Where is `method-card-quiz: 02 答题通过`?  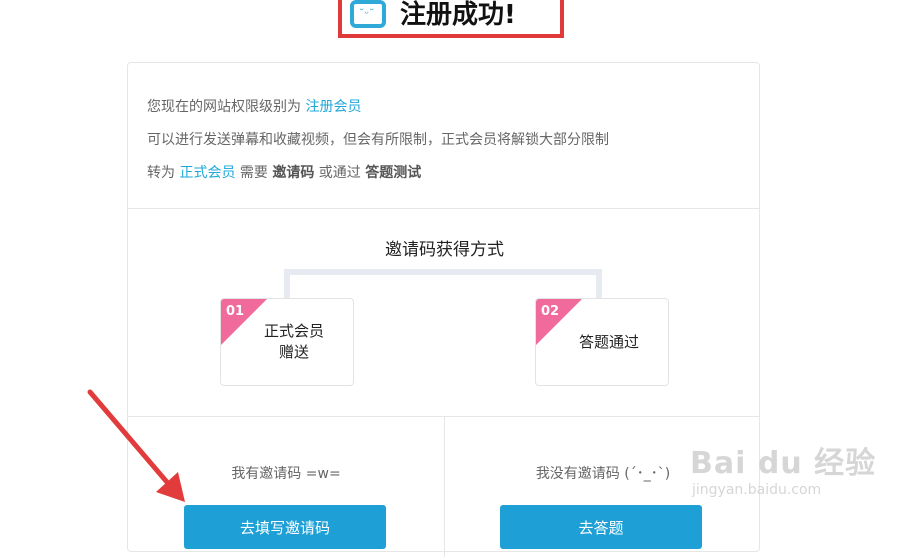 method-card-quiz: 02 答题通过 is located at coordinates (602, 342).